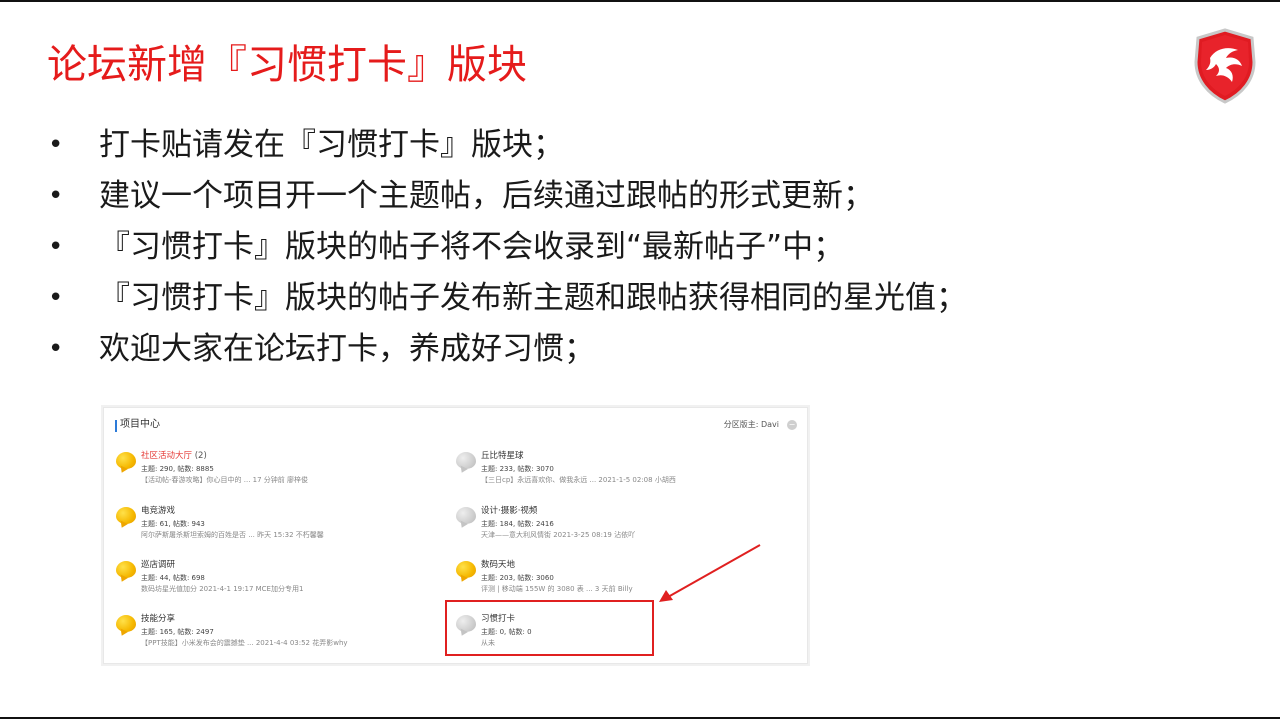 The image size is (1280, 720). What do you see at coordinates (502, 456) in the screenshot?
I see `forum-name: 丘比特星球` at bounding box center [502, 456].